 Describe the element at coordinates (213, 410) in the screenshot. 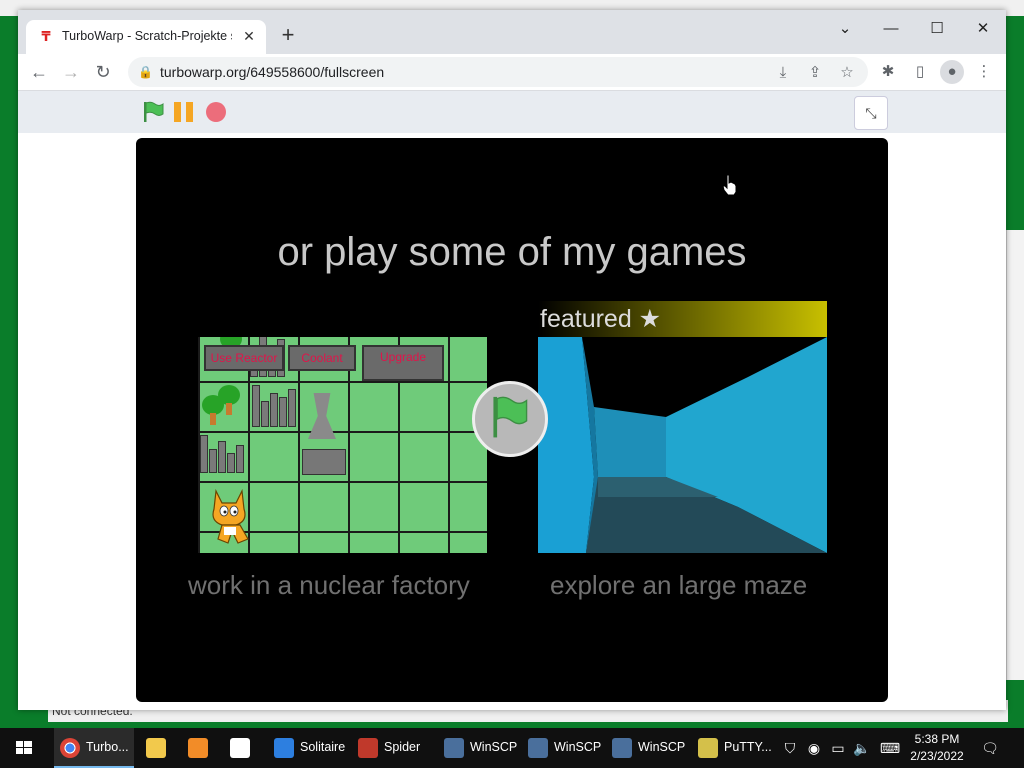

I see `tree-icon` at that location.